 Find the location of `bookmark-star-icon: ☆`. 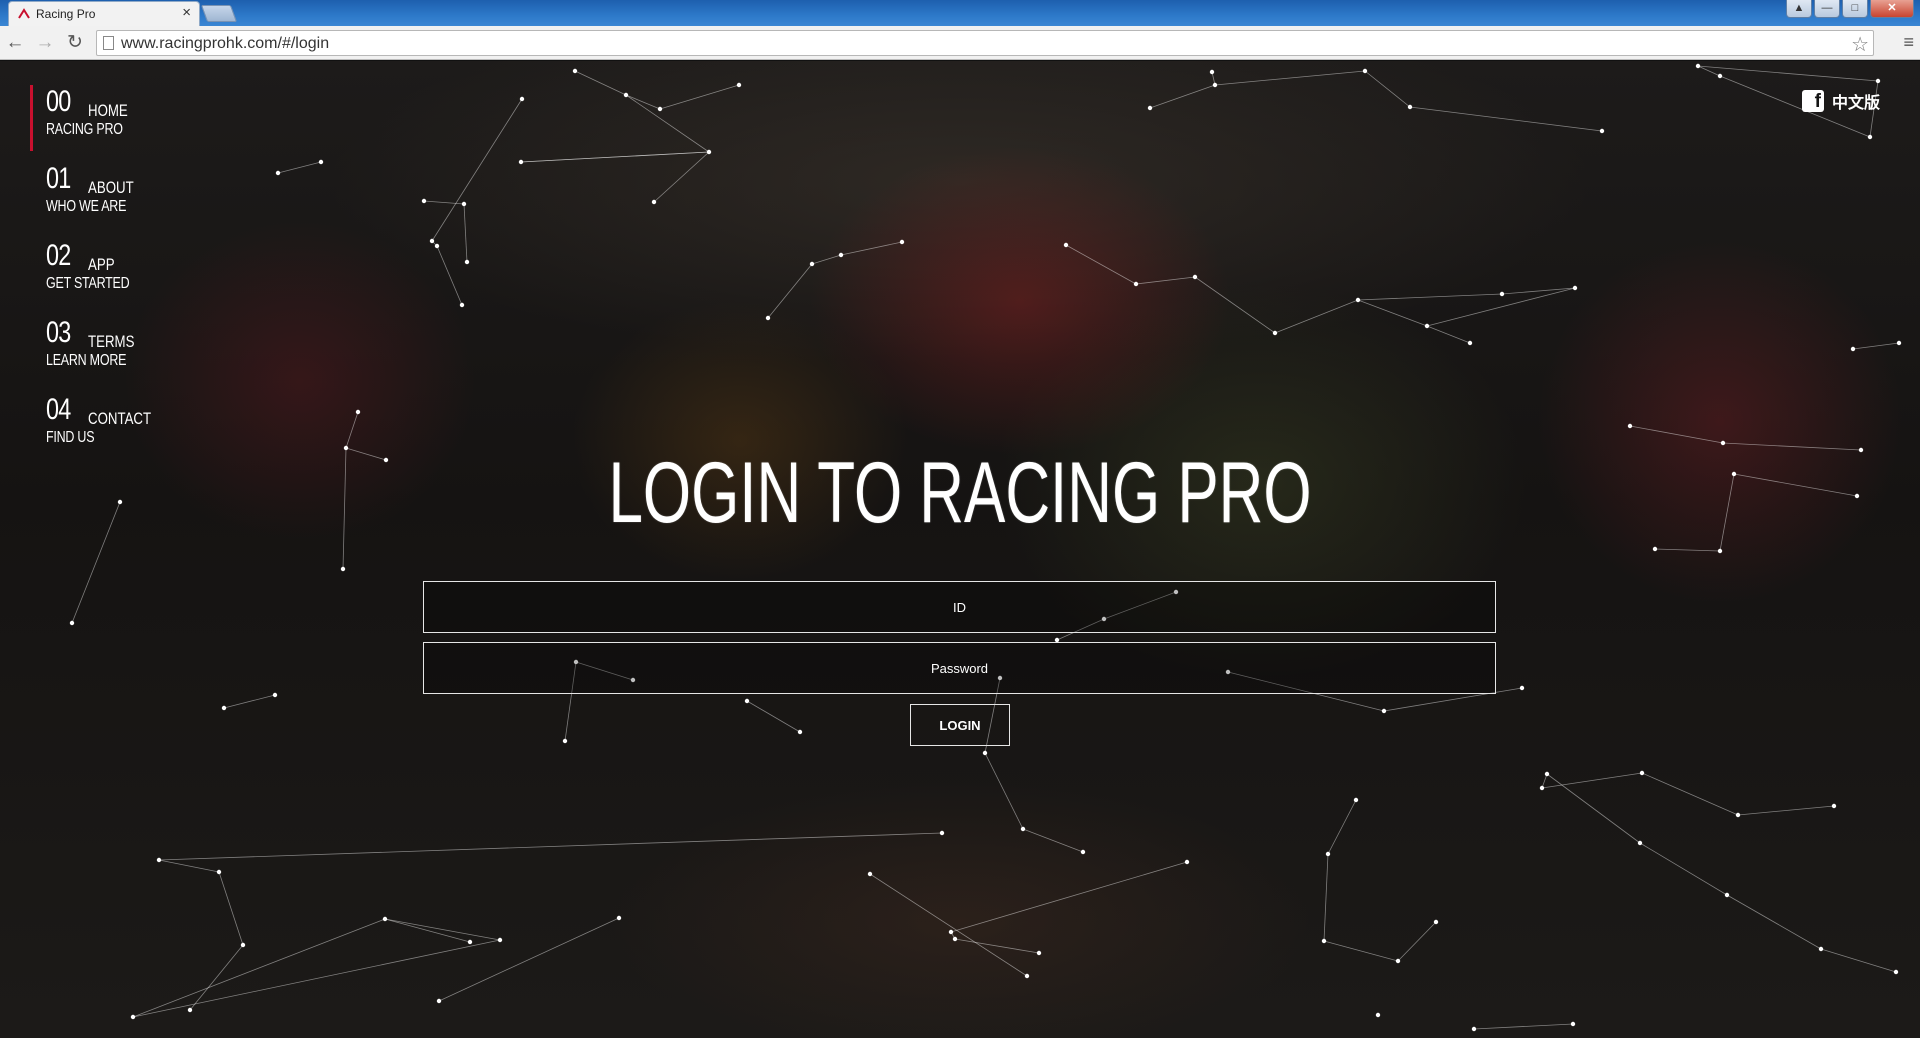

bookmark-star-icon: ☆ is located at coordinates (1860, 44).